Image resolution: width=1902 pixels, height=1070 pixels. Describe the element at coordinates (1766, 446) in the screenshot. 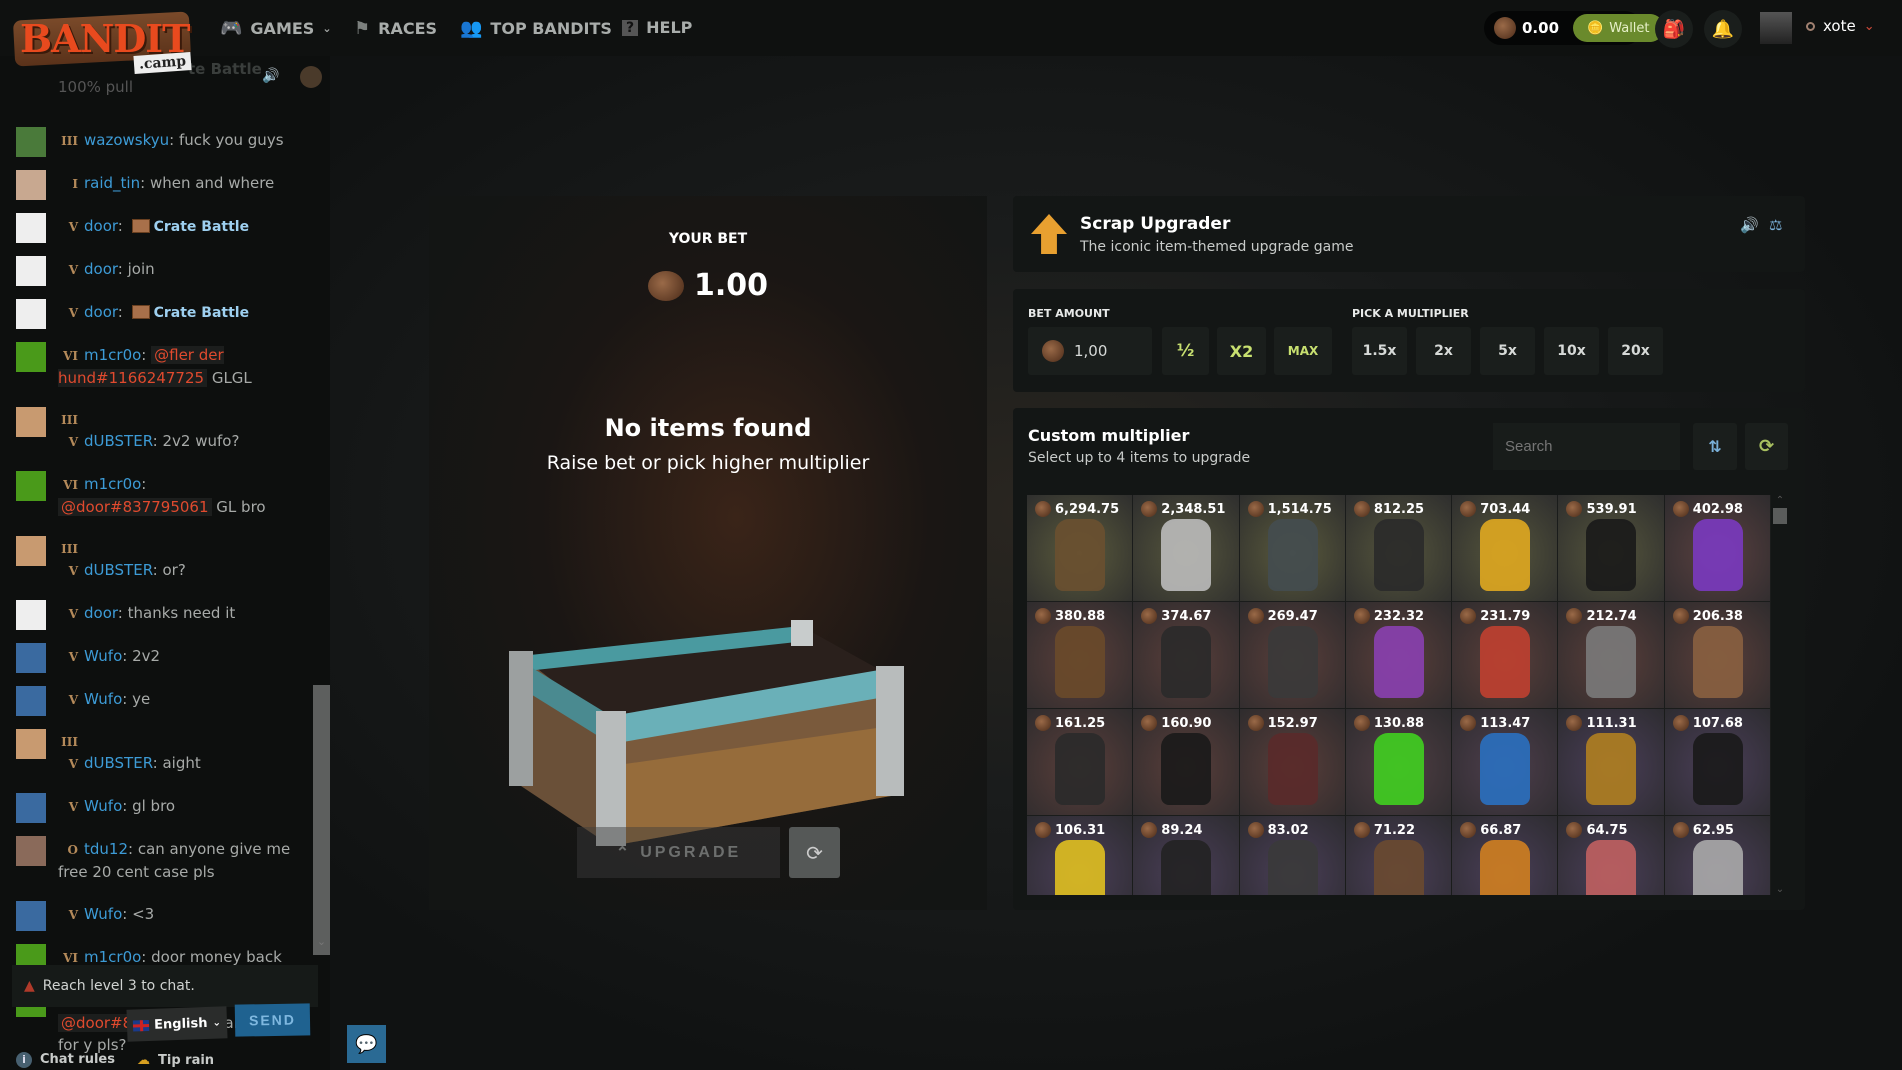

I see `refresh-items-button: ⟳` at that location.